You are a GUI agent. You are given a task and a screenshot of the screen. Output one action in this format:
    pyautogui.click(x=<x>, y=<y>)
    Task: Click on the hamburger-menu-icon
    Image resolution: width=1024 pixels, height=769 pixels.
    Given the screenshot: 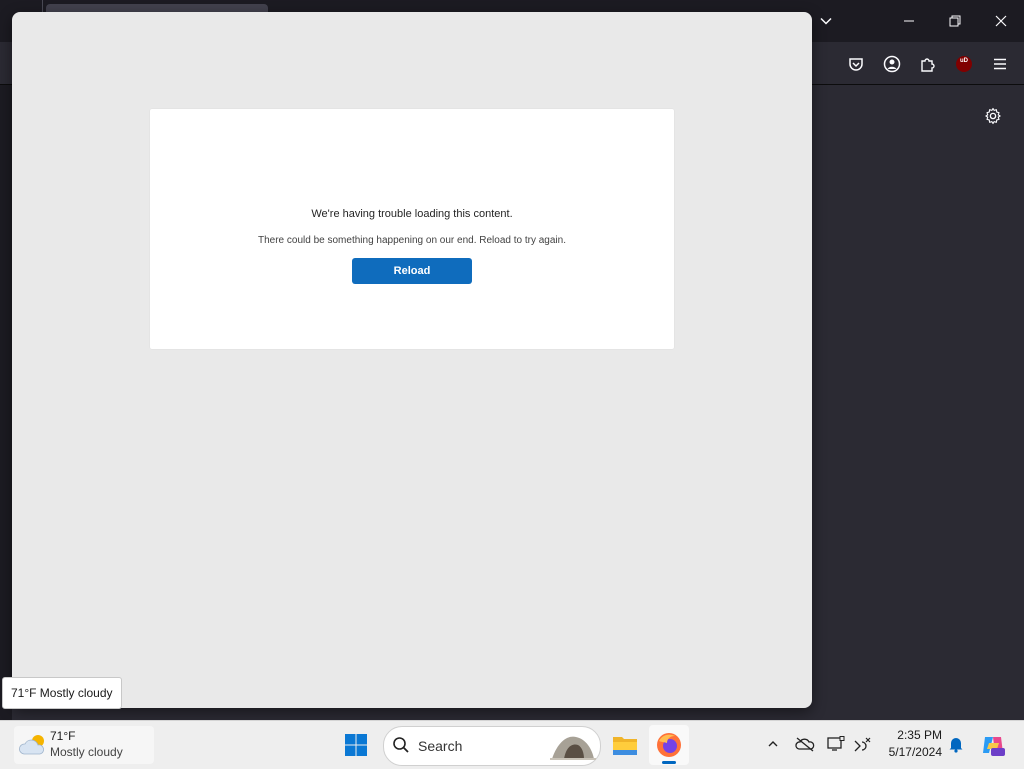 What is the action you would take?
    pyautogui.click(x=1000, y=64)
    